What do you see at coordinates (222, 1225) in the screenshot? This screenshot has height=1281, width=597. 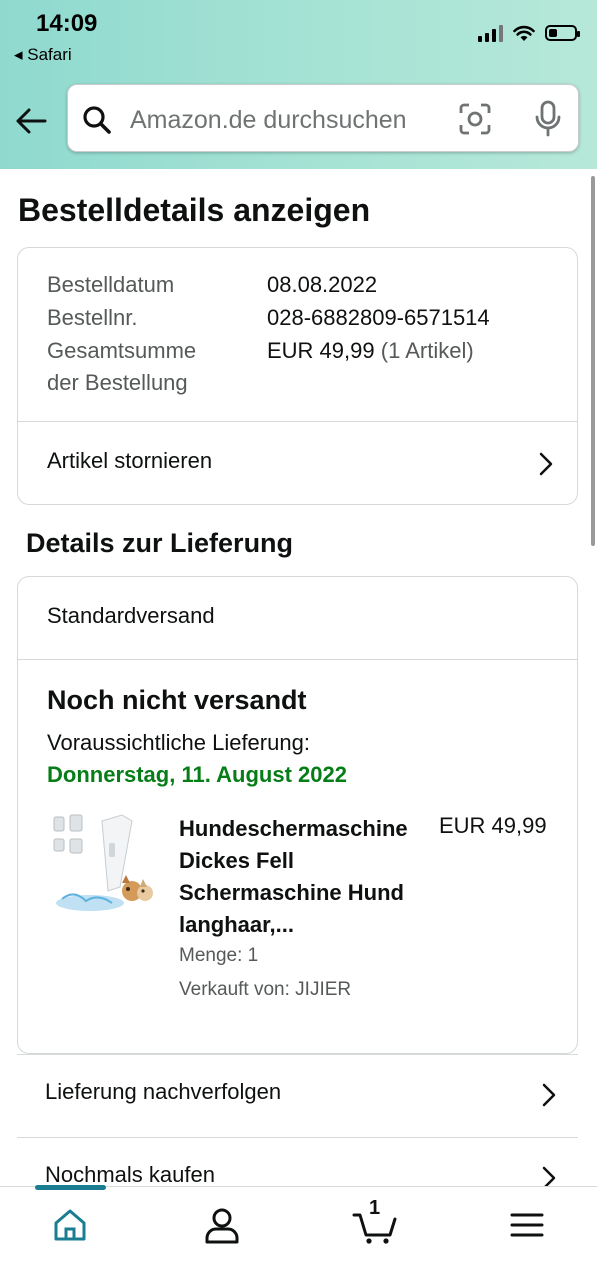 I see `account-icon` at bounding box center [222, 1225].